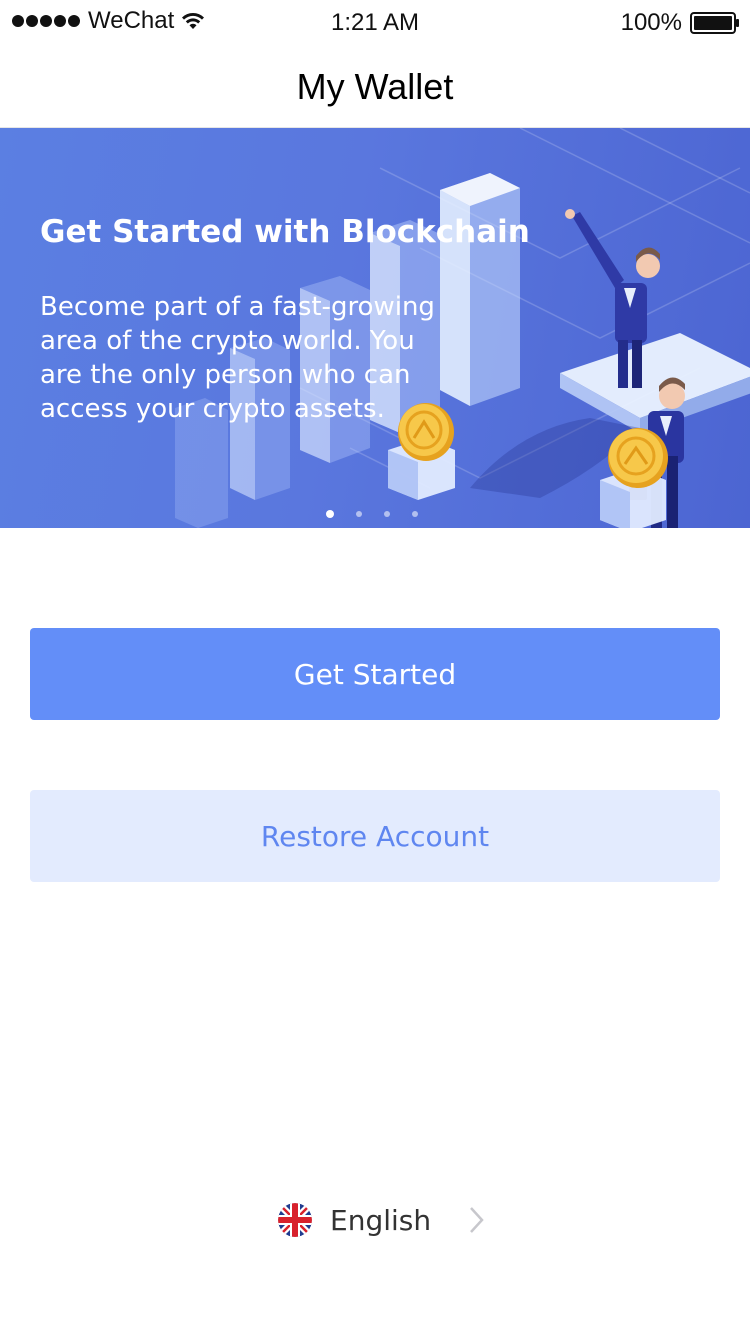 This screenshot has width=750, height=1334. I want to click on status-right: 100%, so click(680, 23).